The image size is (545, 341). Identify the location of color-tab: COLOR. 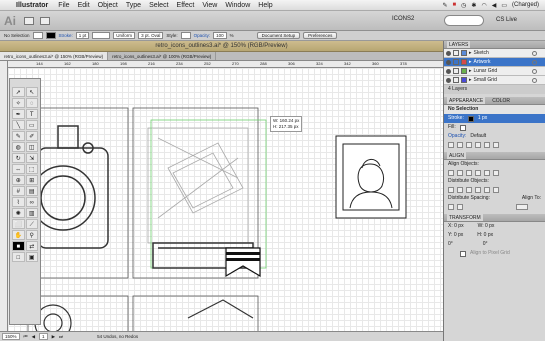
(501, 100).